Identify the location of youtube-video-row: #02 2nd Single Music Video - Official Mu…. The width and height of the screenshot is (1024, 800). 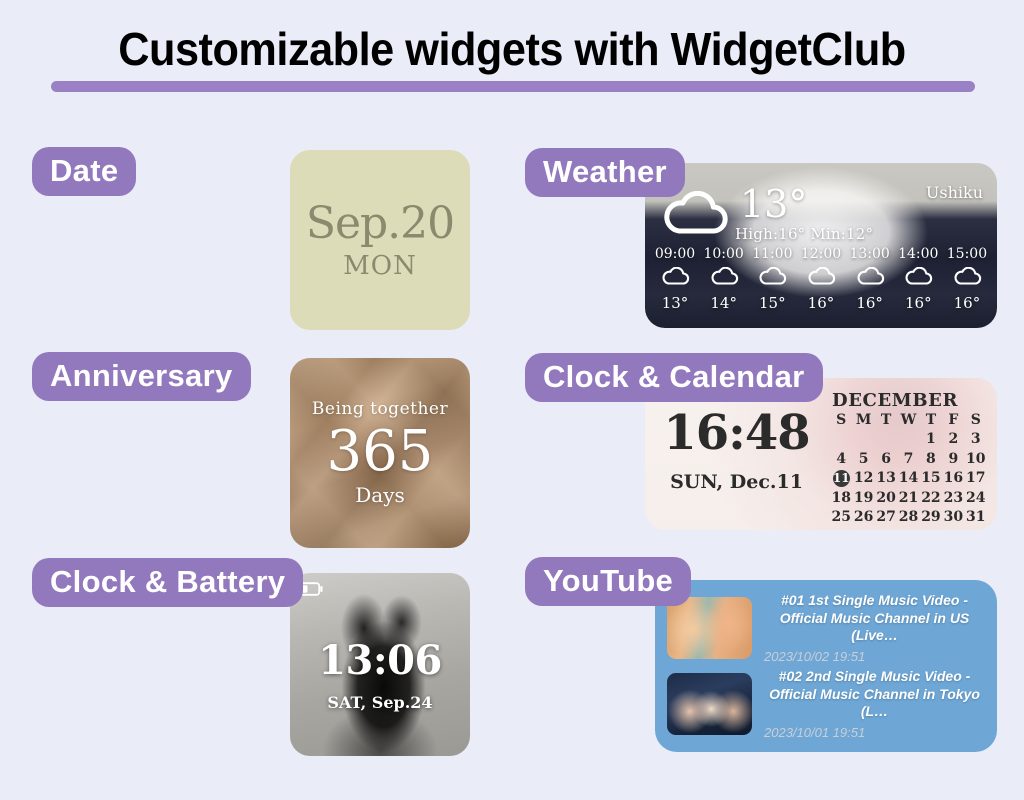
(826, 704).